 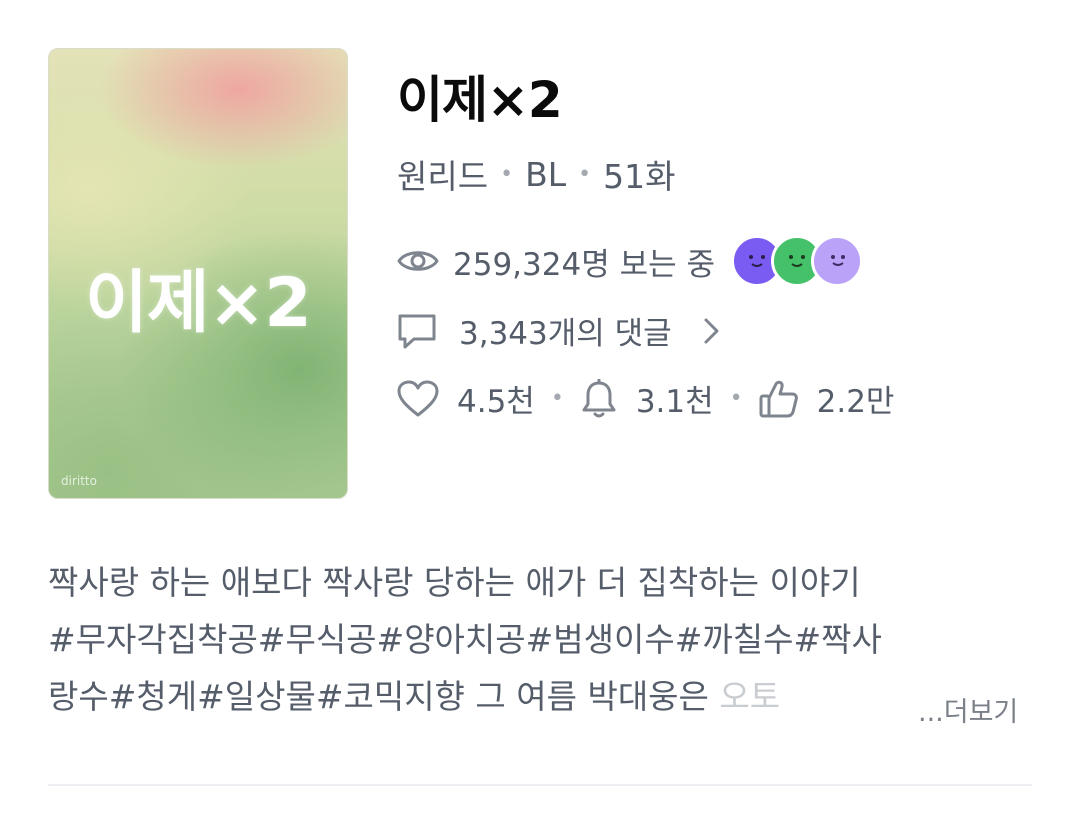 What do you see at coordinates (480, 100) in the screenshot?
I see `work-title: 이제×2` at bounding box center [480, 100].